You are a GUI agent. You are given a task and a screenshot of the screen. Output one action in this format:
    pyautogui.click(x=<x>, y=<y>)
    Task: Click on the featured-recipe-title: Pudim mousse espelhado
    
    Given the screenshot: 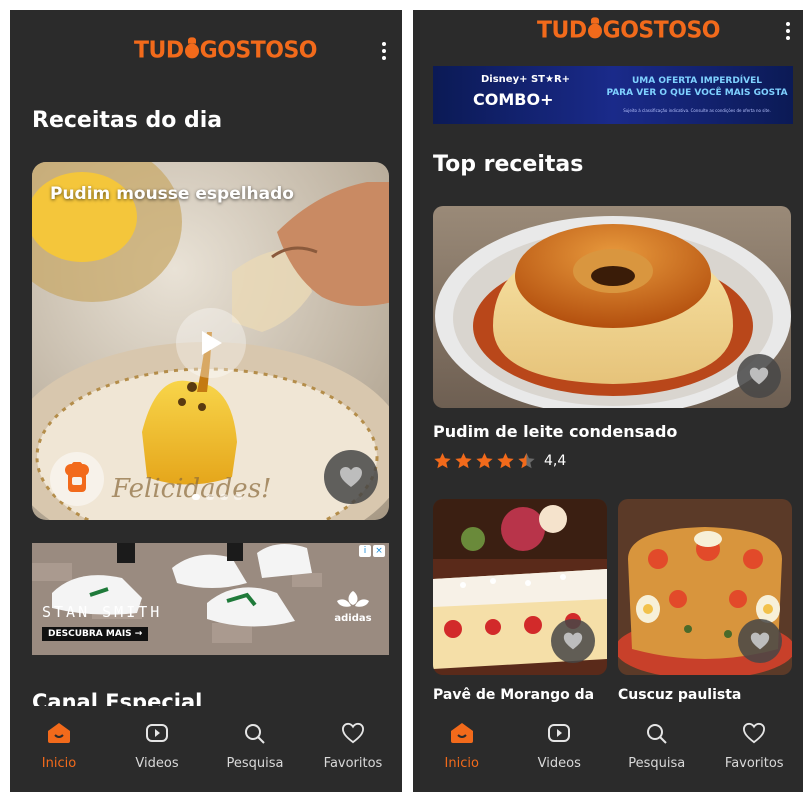 What is the action you would take?
    pyautogui.click(x=172, y=194)
    